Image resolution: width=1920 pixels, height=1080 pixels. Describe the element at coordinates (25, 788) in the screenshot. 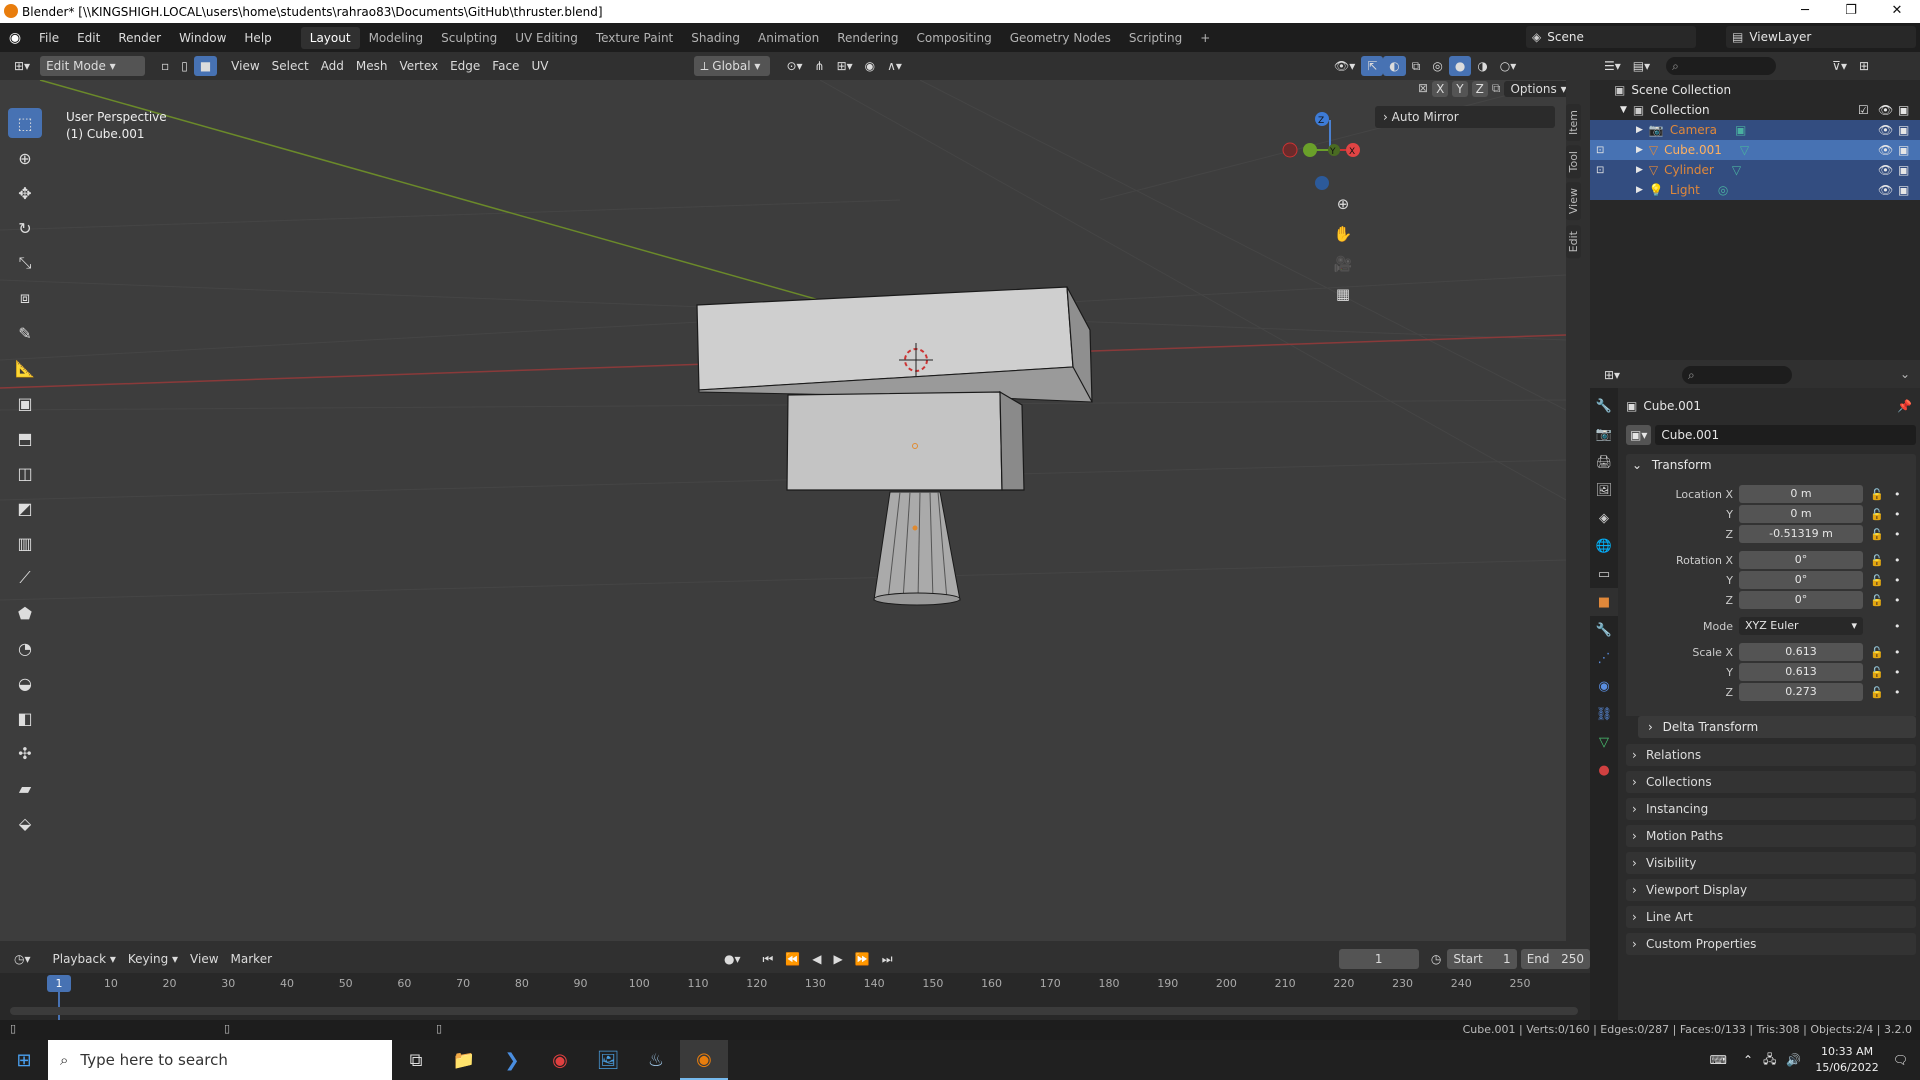

I see `shear-tool-icon: ▰` at that location.